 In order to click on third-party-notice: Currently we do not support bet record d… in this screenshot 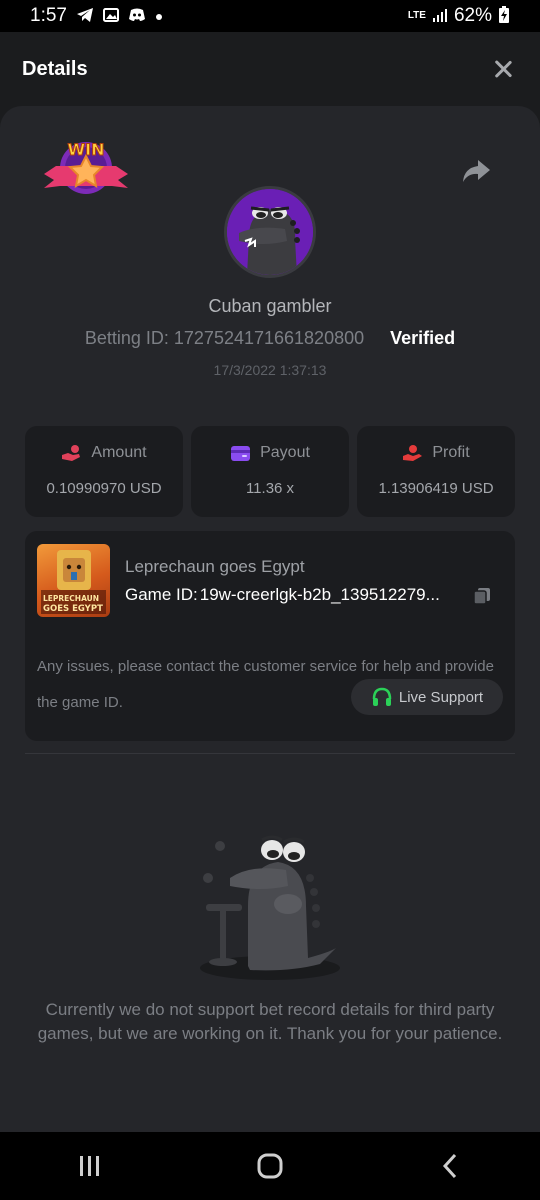, I will do `click(270, 1021)`.